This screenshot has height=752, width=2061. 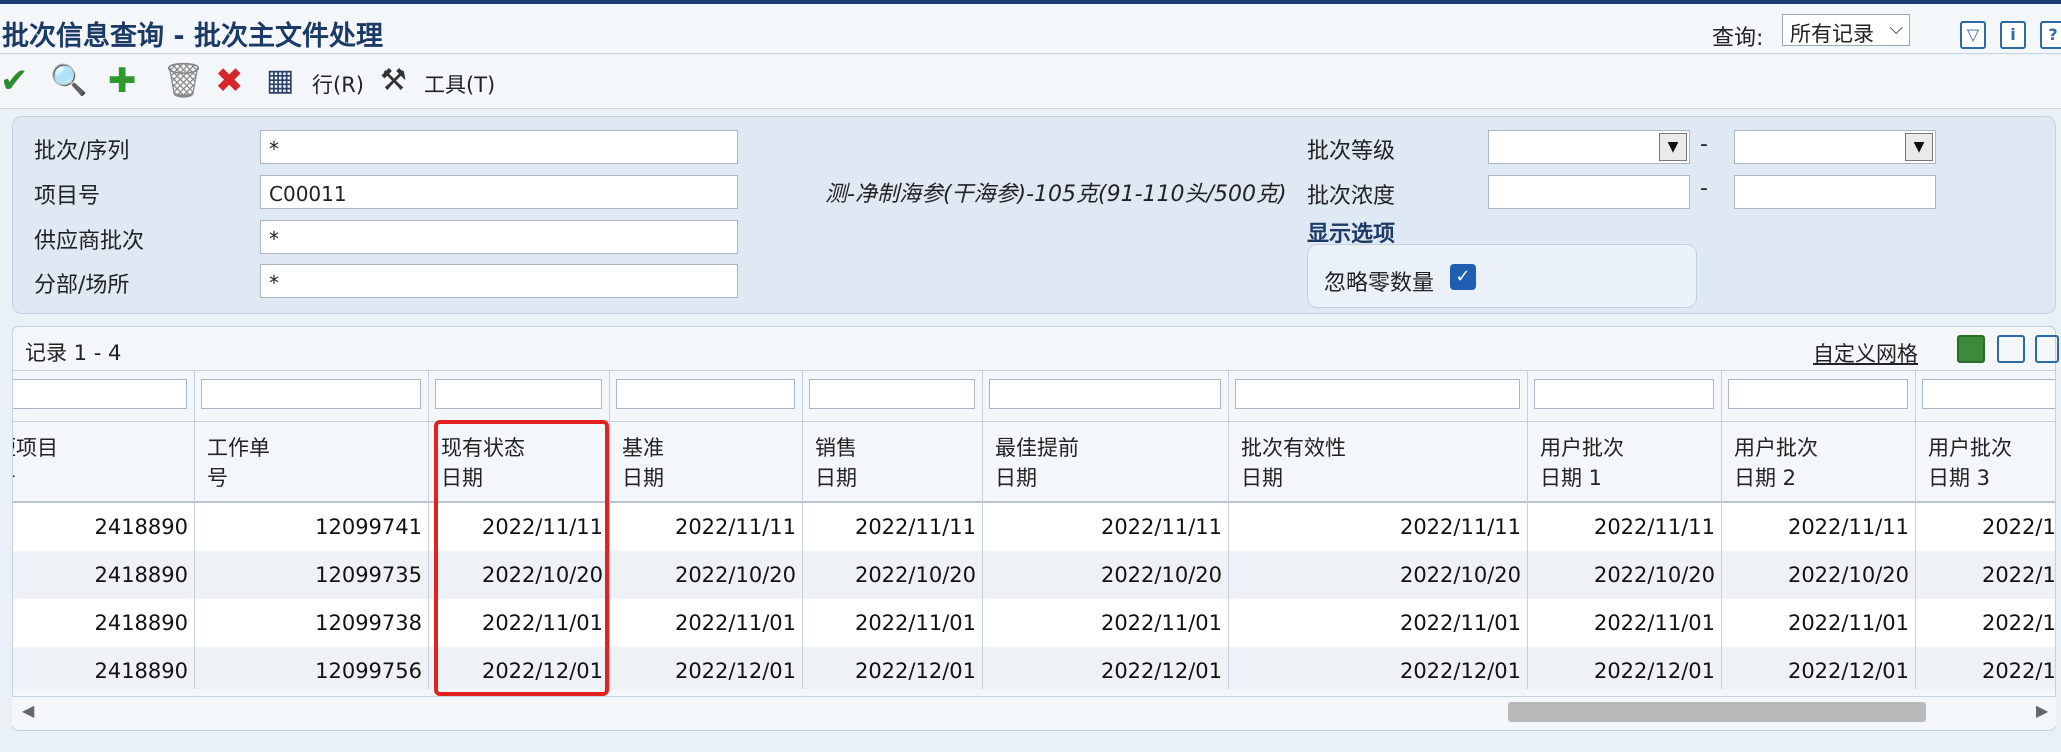 I want to click on grid-column: 工作单号 12099741 12099735 12099738 12099756, so click(x=312, y=530).